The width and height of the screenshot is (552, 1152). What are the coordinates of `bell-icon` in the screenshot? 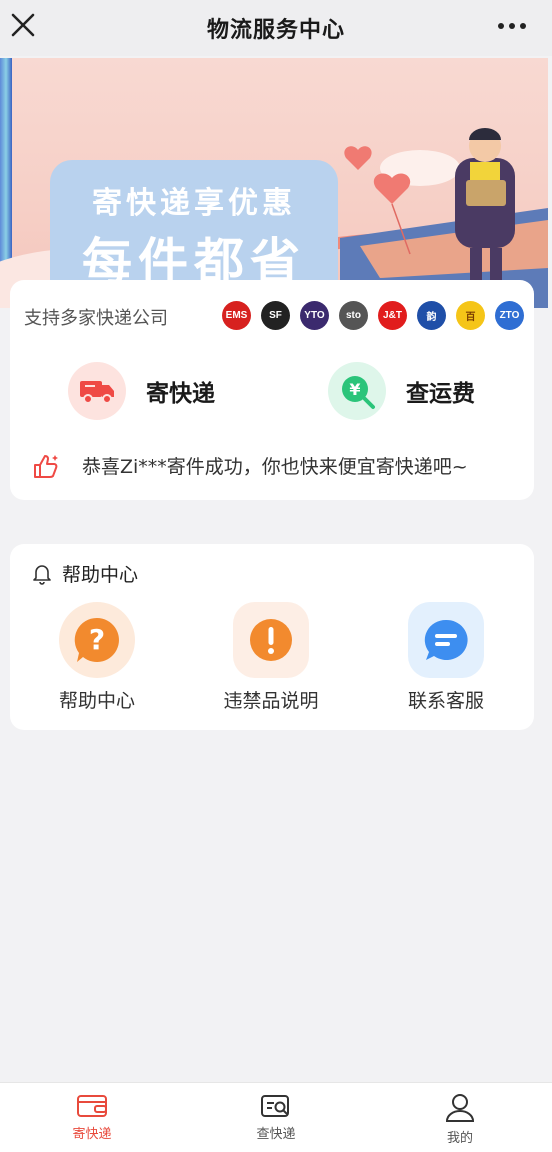 It's located at (42, 574).